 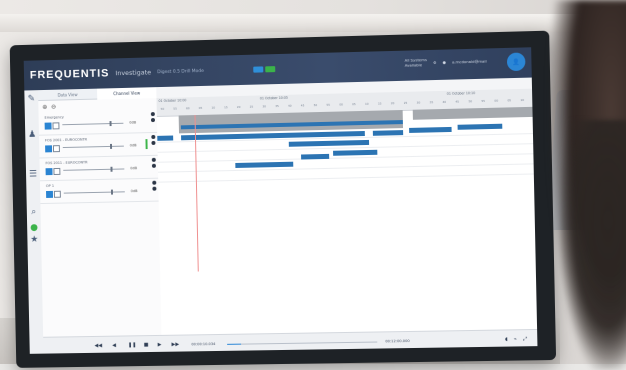 I want to click on user-name: a.mcdonald@mail, so click(x=469, y=61).